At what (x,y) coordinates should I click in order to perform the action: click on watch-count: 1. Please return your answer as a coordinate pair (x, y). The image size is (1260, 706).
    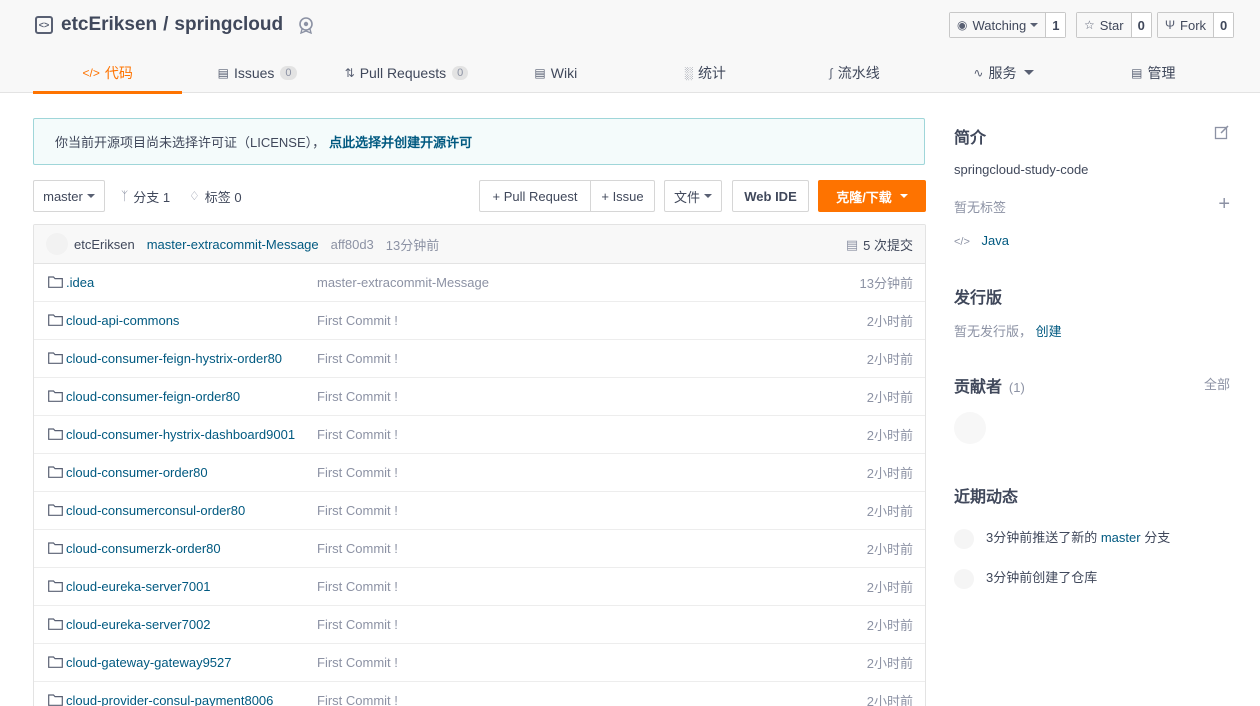
    Looking at the image, I should click on (1056, 25).